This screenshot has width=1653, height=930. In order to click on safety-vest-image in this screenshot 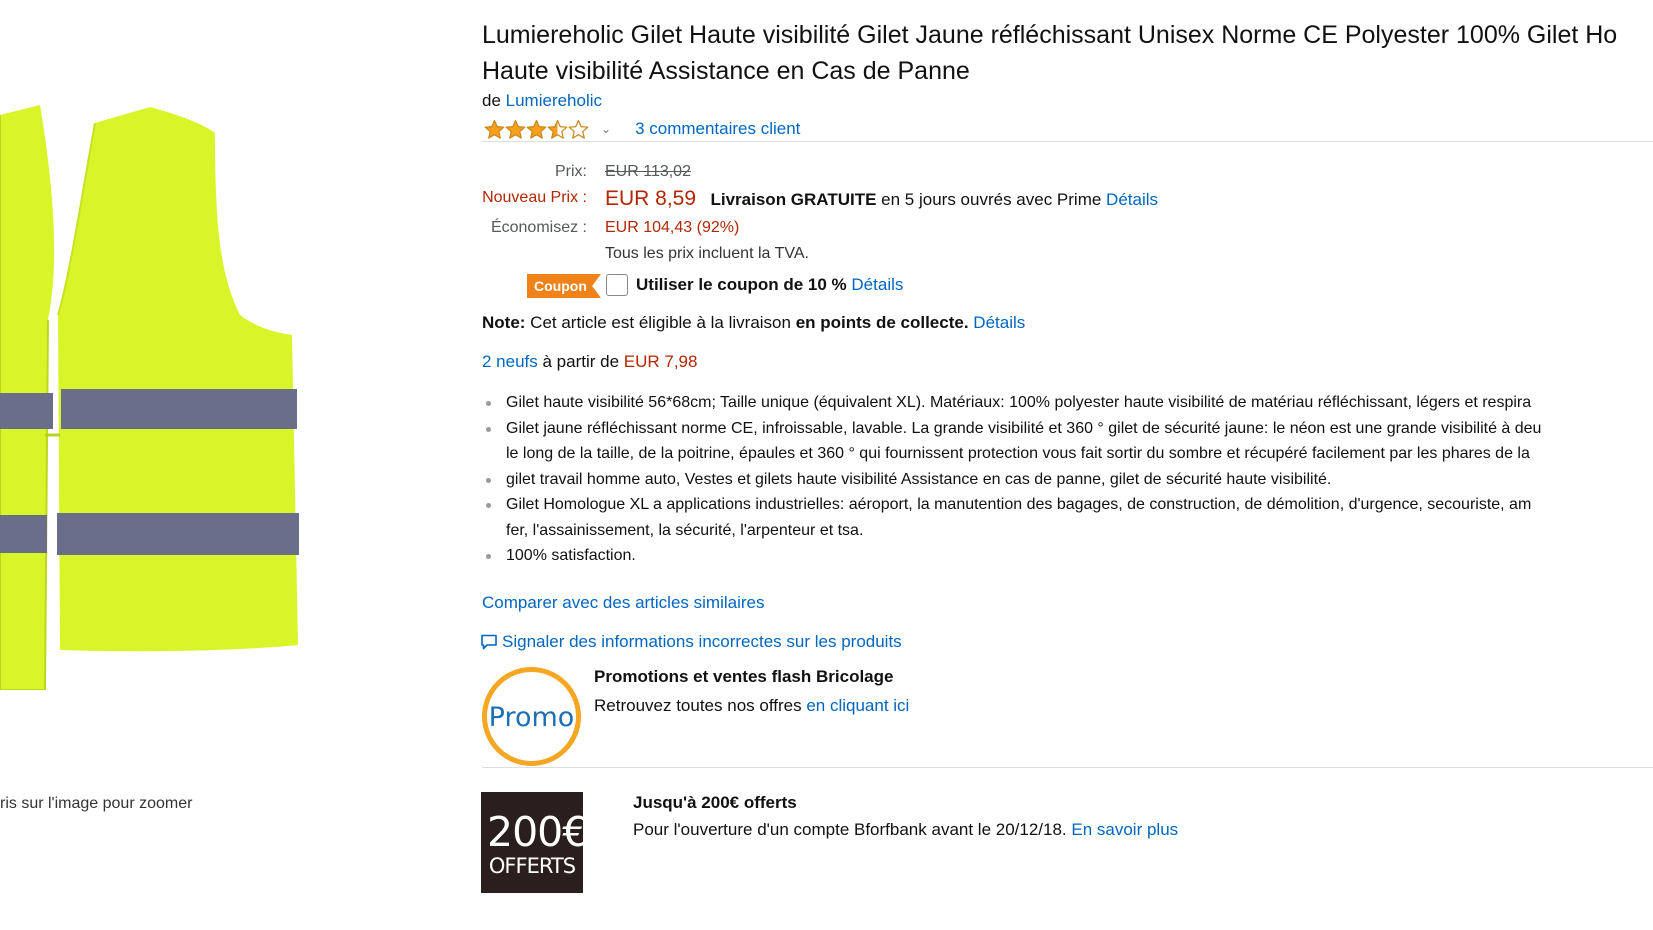, I will do `click(149, 398)`.